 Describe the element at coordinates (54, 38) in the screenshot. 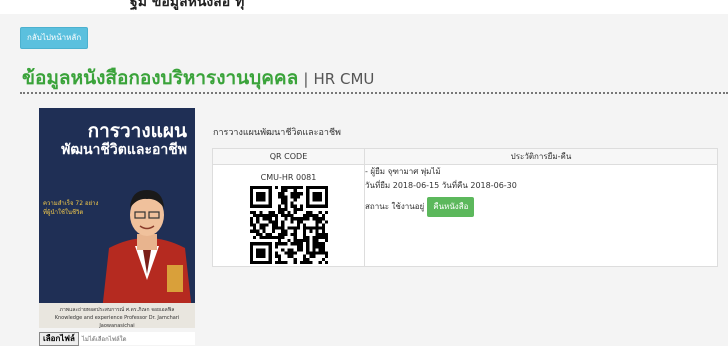

I see `back-to-home-button: กลับไปหน้าหลัก` at that location.